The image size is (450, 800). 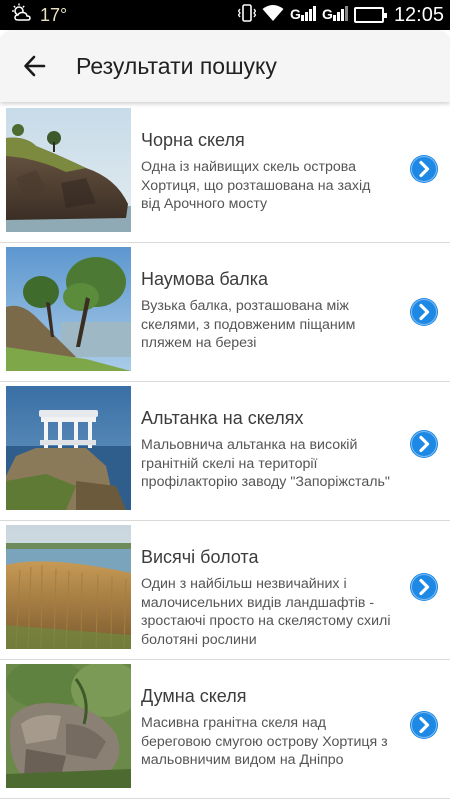 I want to click on battery-level: 99, so click(x=369, y=15).